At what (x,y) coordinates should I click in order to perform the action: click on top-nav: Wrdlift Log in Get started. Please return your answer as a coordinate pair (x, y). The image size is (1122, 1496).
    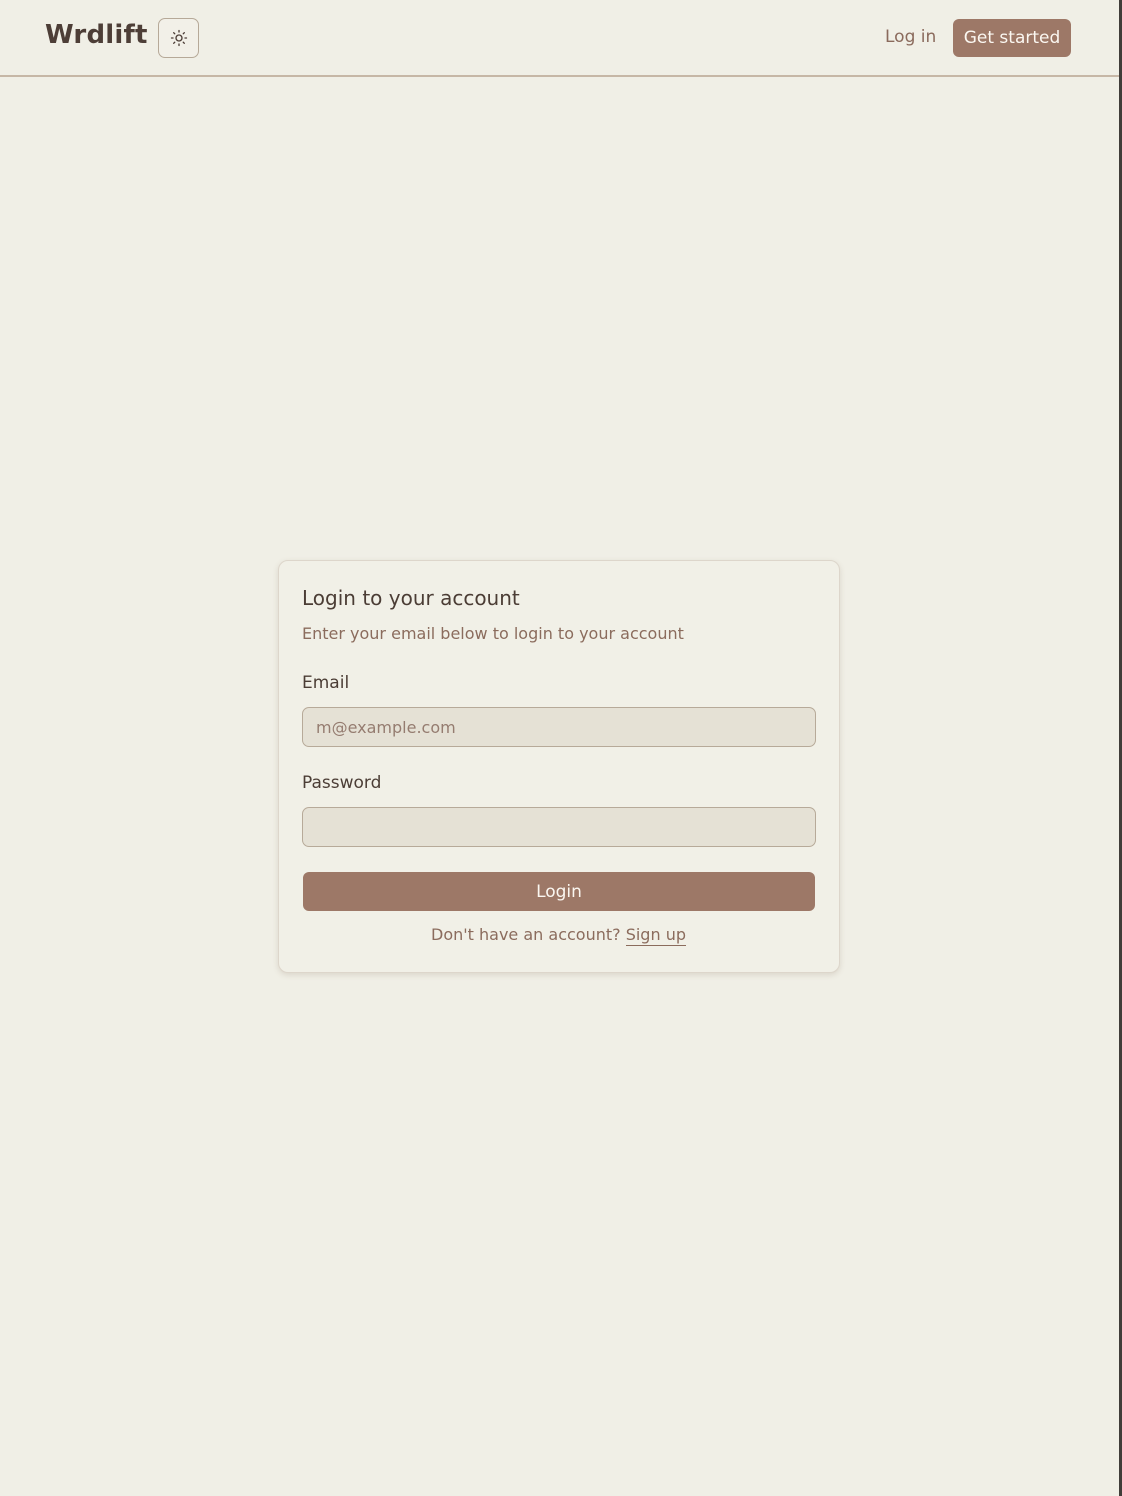
    Looking at the image, I should click on (559, 38).